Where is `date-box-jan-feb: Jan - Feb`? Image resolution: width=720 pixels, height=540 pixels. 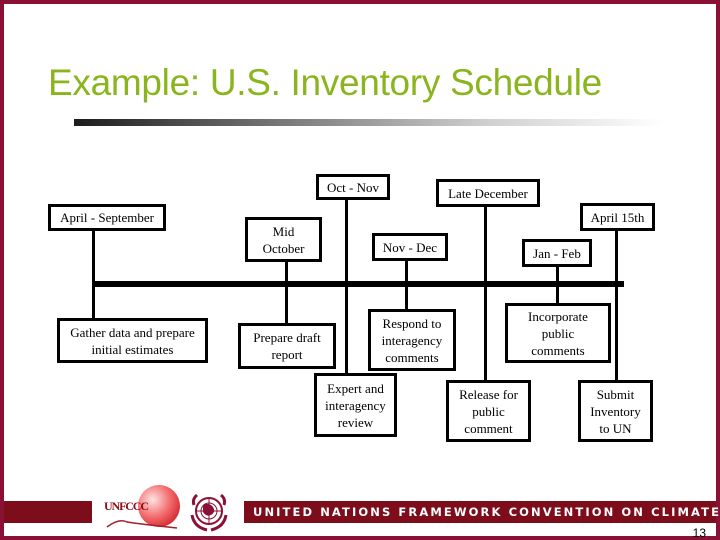 date-box-jan-feb: Jan - Feb is located at coordinates (557, 253).